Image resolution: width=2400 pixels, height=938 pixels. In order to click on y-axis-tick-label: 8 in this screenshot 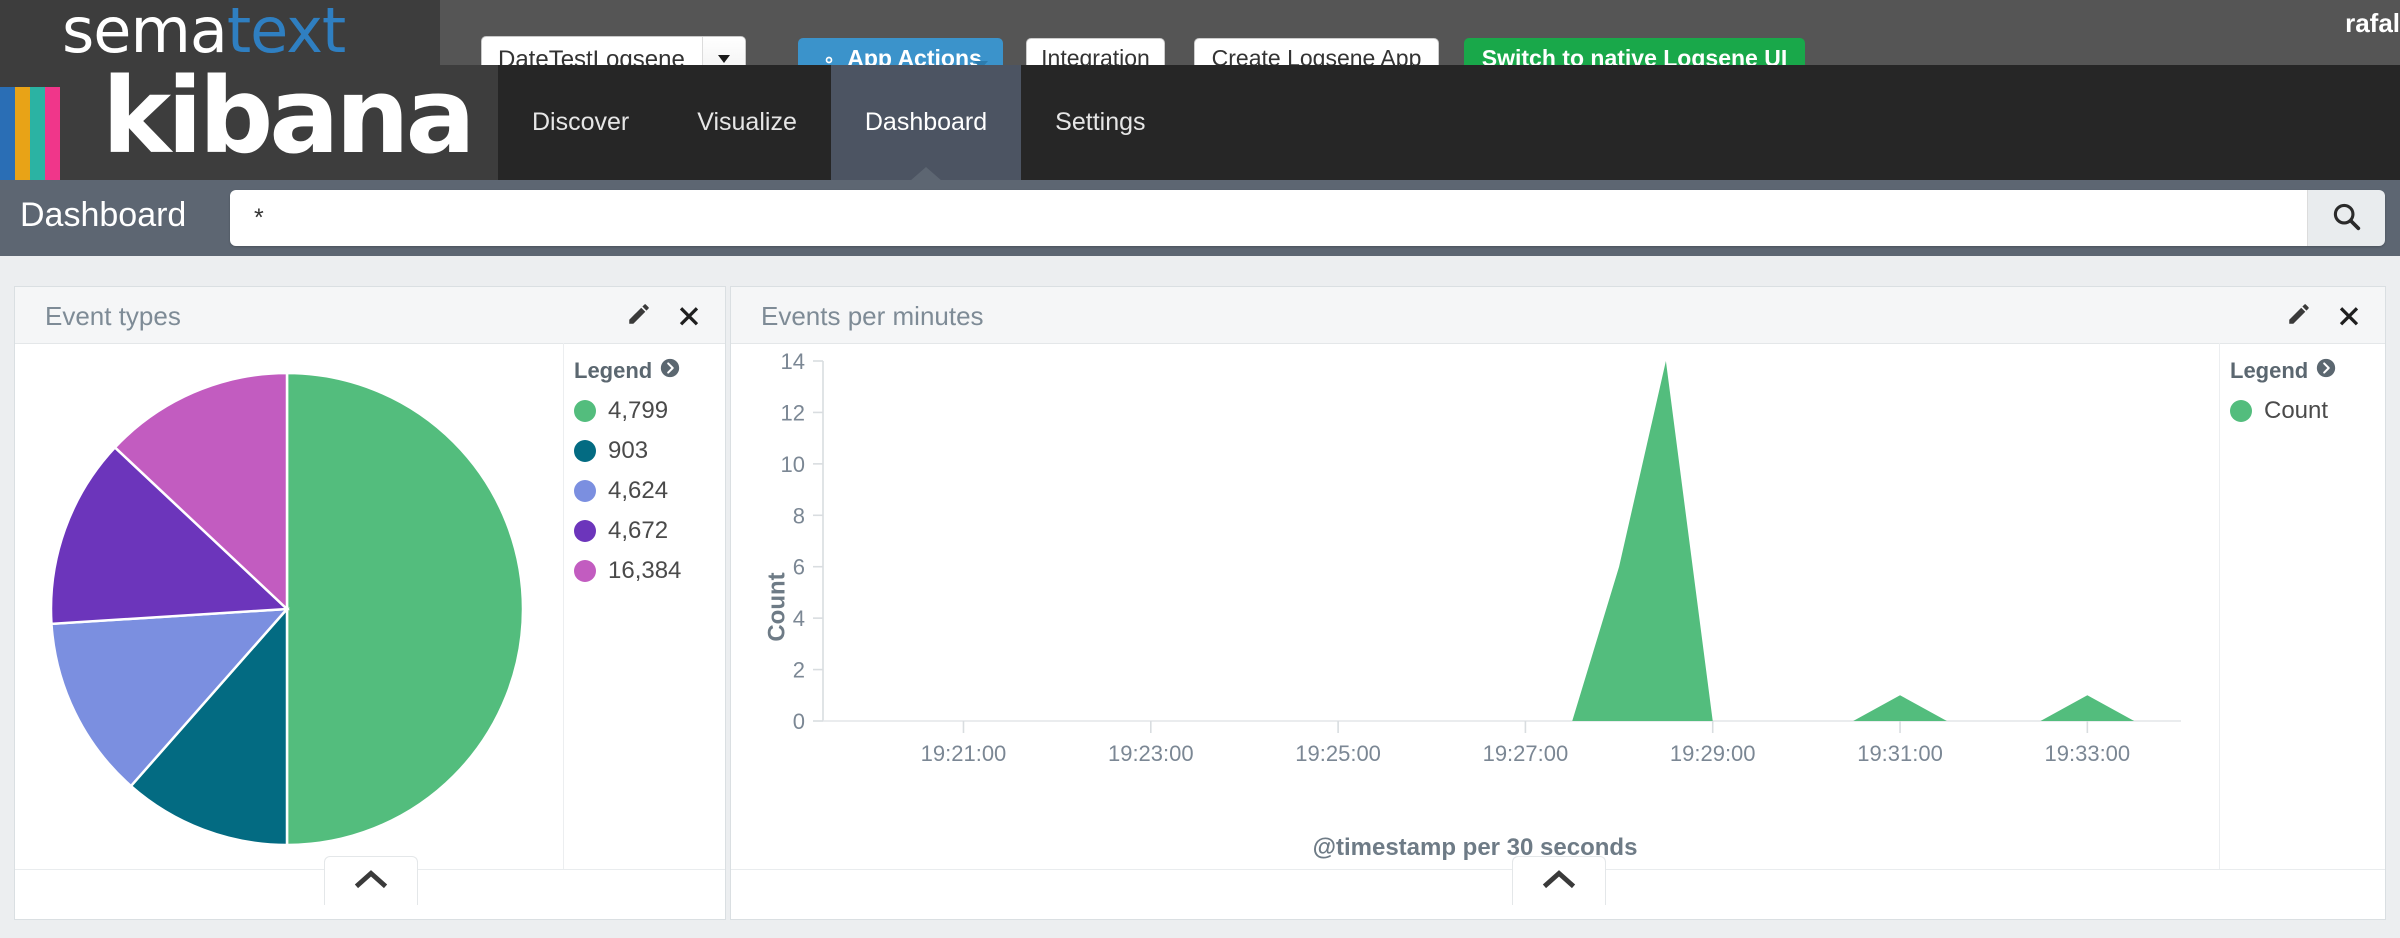, I will do `click(799, 515)`.